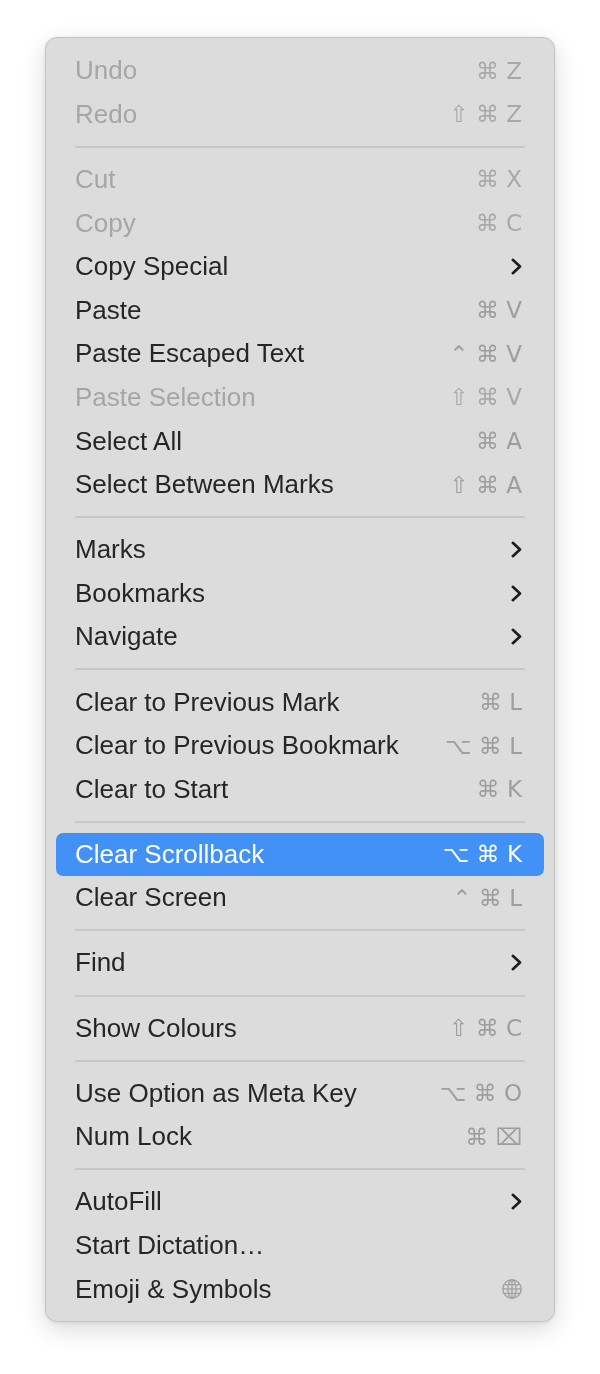 This screenshot has width=600, height=1374. What do you see at coordinates (480, 1093) in the screenshot?
I see `keyboard-shortcut: ⌥ ⌘ O` at bounding box center [480, 1093].